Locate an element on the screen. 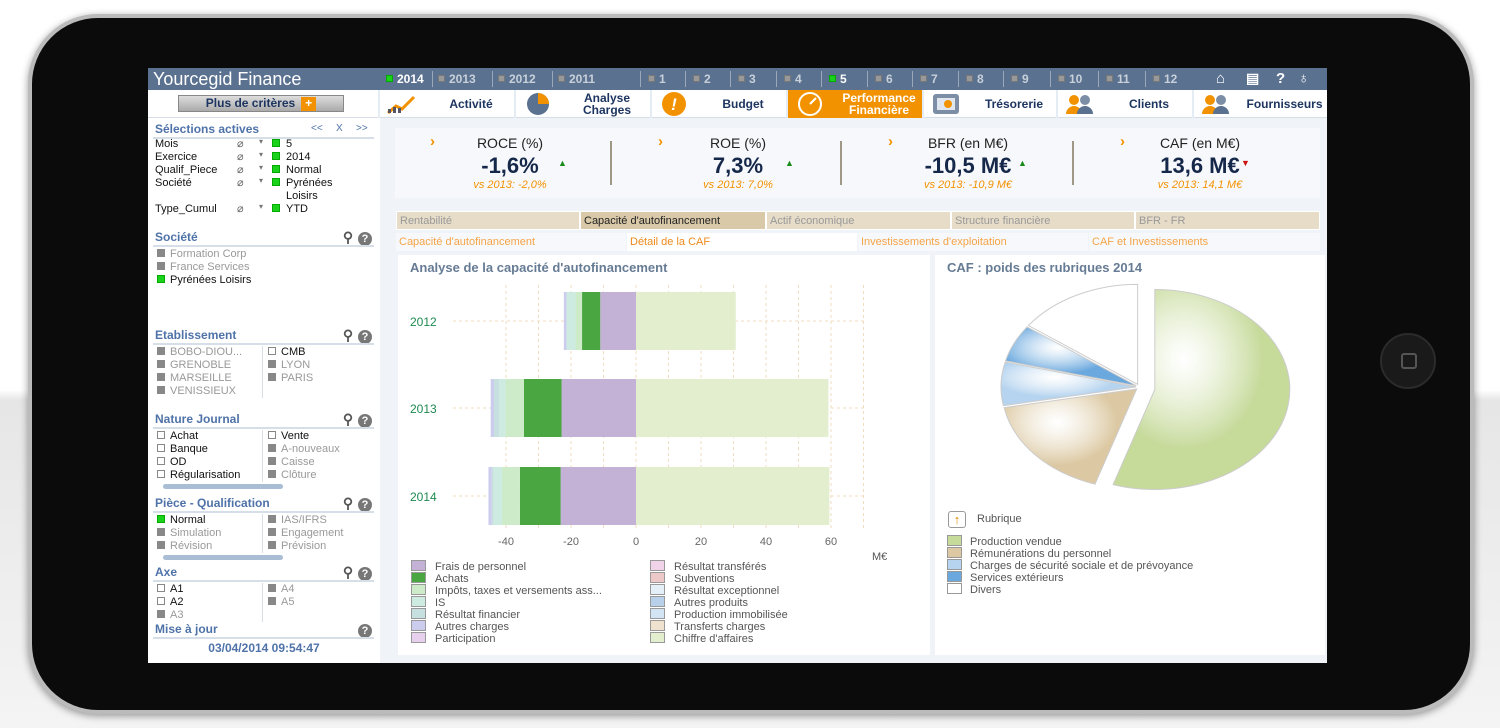 The height and width of the screenshot is (728, 1500). nav-tab-budget: ! Budget is located at coordinates (718, 104).